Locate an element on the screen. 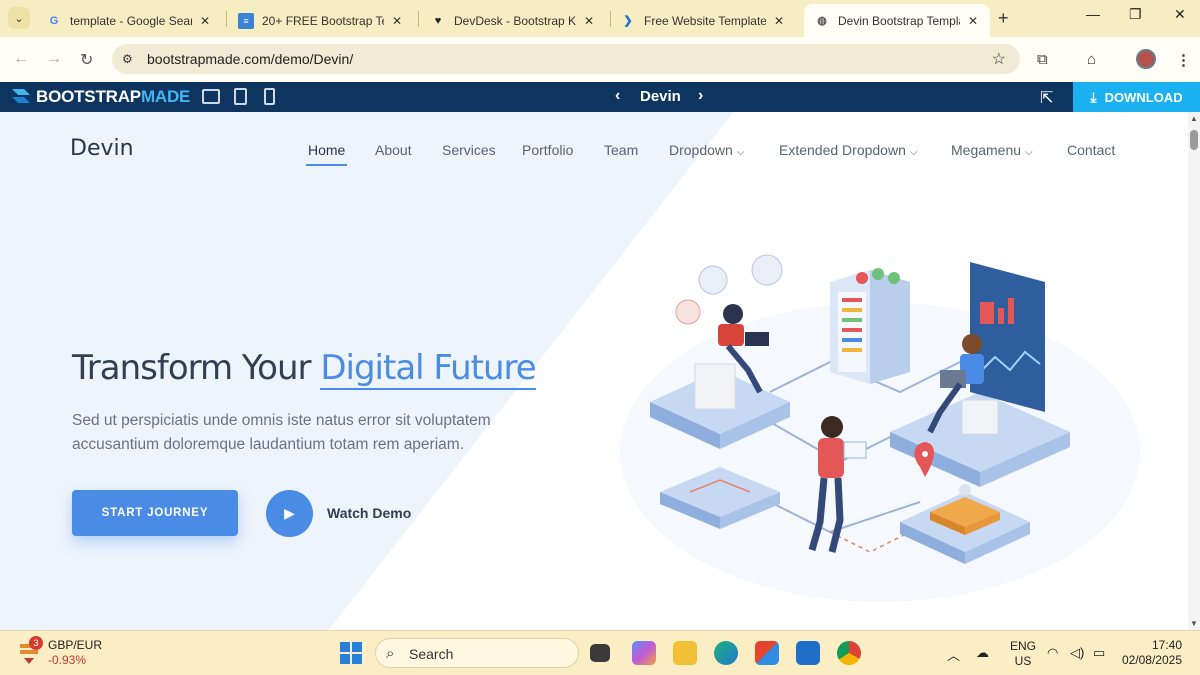  wifi-icon: ◠ is located at coordinates (1052, 653).